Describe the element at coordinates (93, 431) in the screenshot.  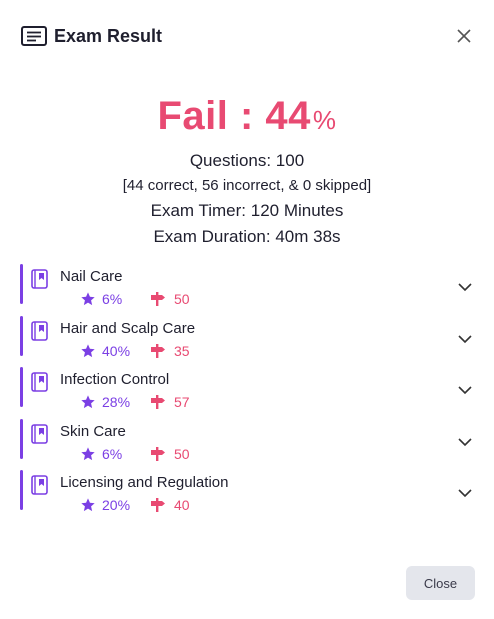
I see `category-name: Skin Care` at that location.